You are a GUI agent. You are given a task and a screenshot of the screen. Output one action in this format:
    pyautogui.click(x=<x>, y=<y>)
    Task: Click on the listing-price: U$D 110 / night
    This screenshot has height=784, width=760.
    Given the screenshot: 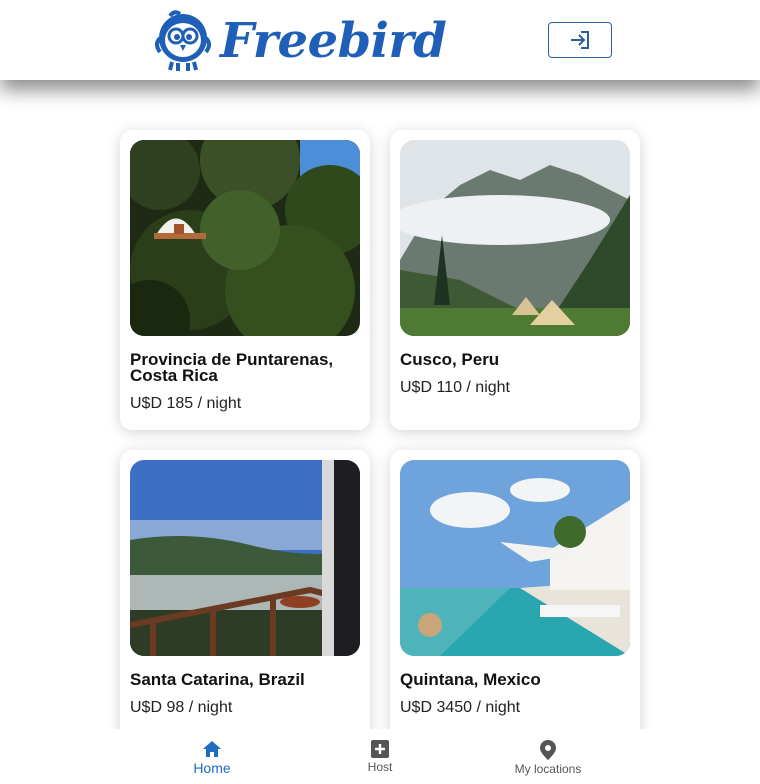 What is the action you would take?
    pyautogui.click(x=455, y=387)
    